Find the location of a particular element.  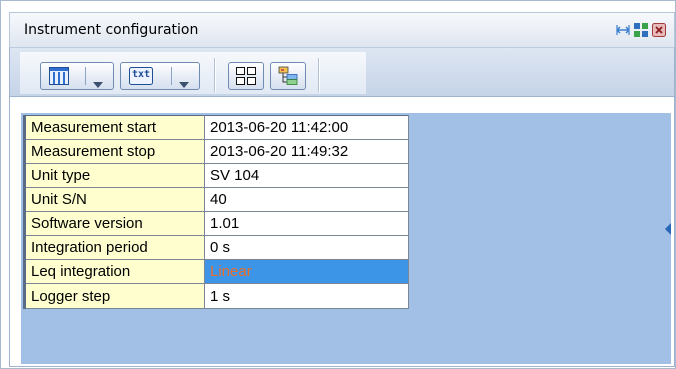

table-row: Unit S/N 40 is located at coordinates (216, 199).